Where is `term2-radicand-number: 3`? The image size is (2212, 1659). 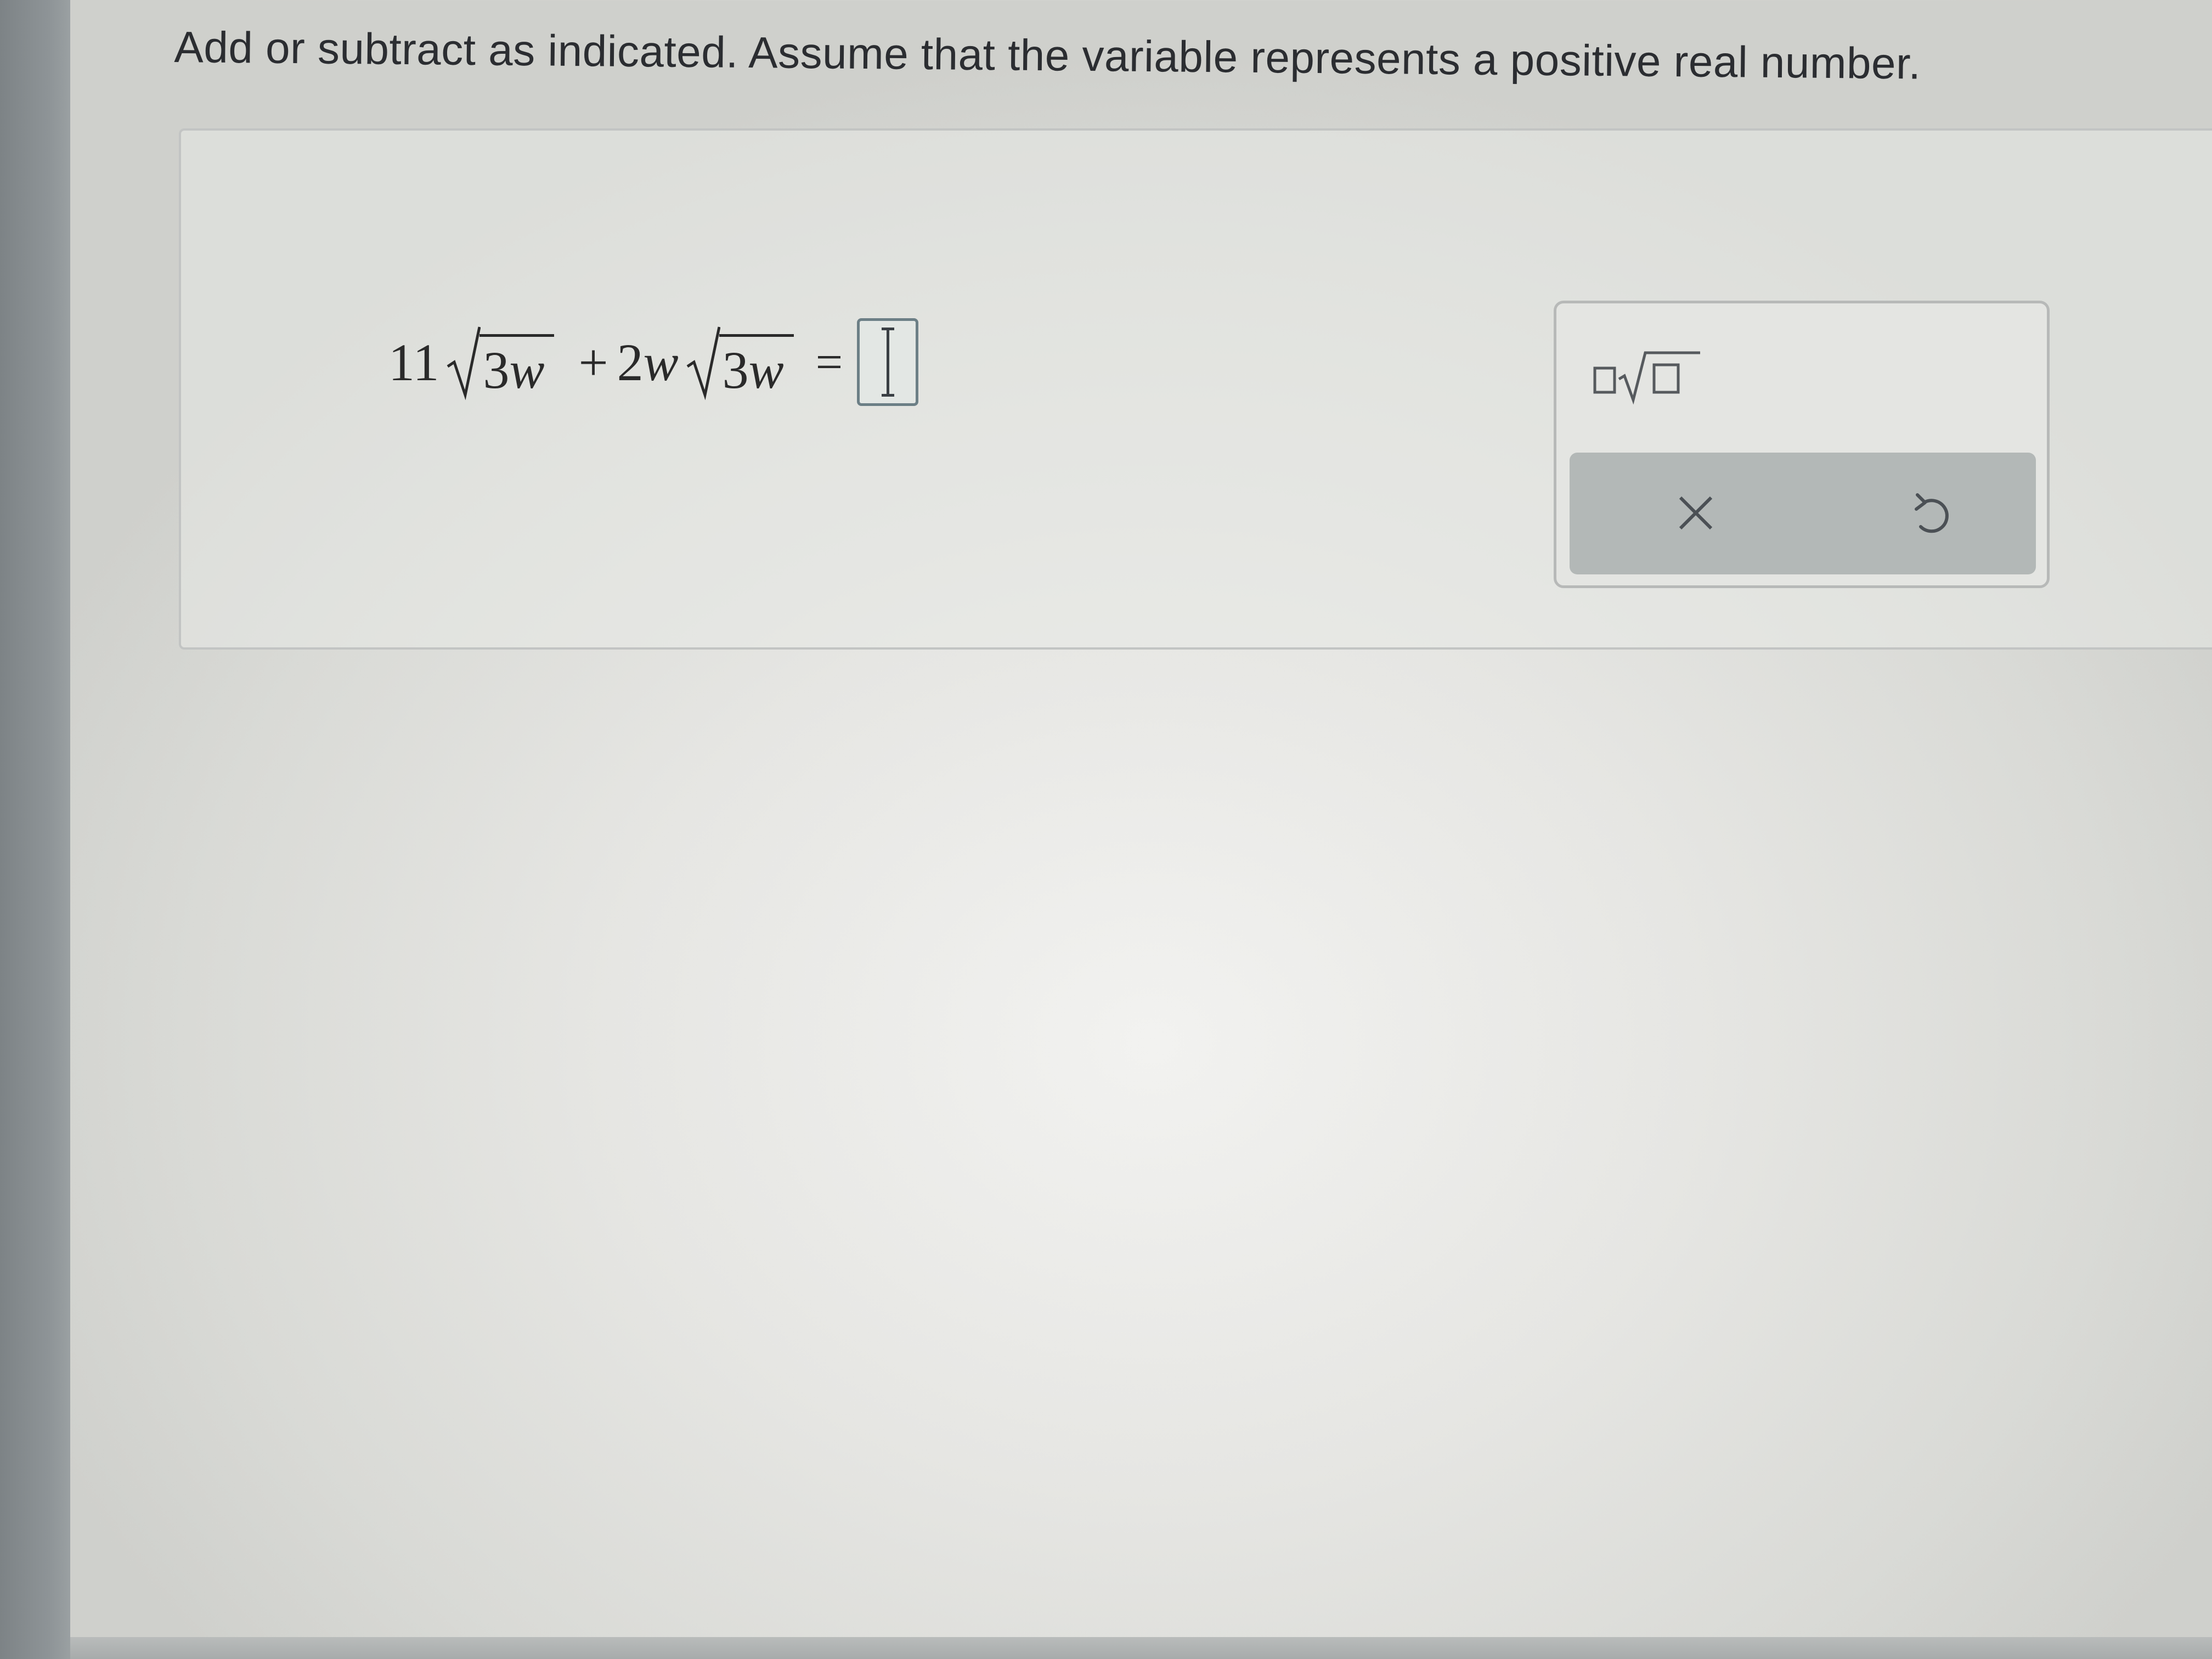 term2-radicand-number: 3 is located at coordinates (735, 370).